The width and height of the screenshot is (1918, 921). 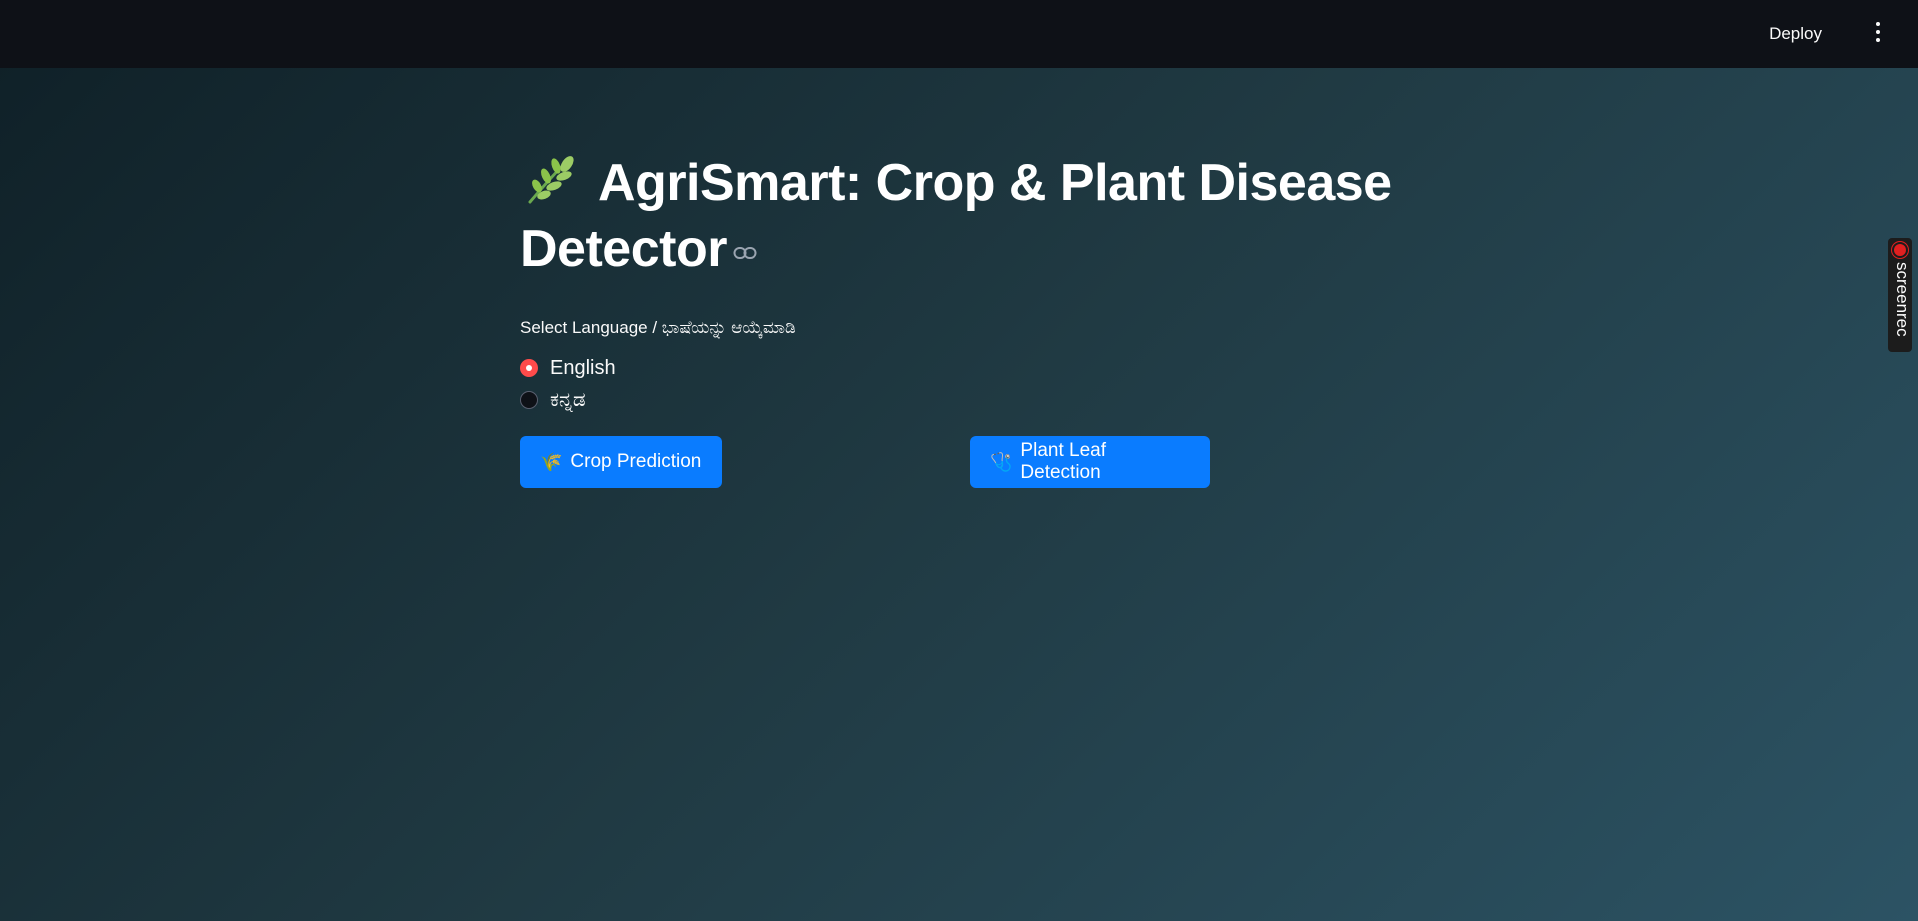 What do you see at coordinates (959, 34) in the screenshot?
I see `top-header-bar: Deploy` at bounding box center [959, 34].